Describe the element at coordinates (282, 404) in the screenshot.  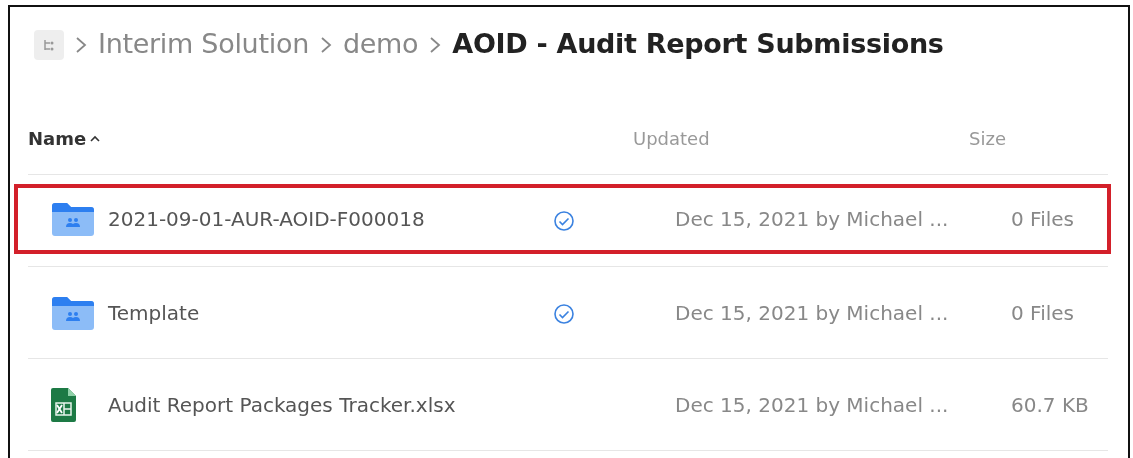
I see `file-name: Audit Report Packages Tracker.xlsx` at that location.